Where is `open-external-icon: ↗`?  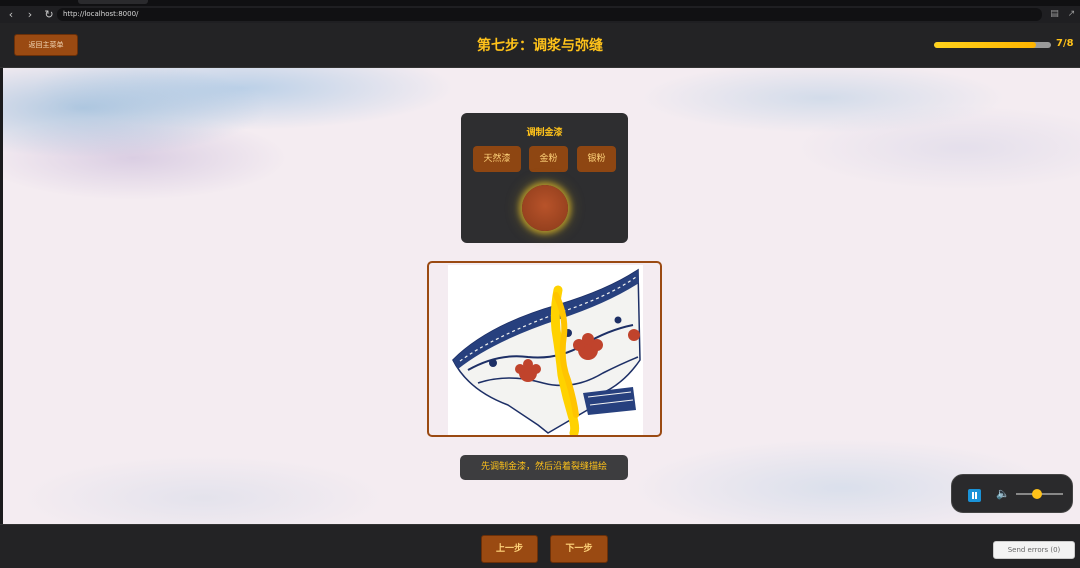 open-external-icon: ↗ is located at coordinates (1071, 14).